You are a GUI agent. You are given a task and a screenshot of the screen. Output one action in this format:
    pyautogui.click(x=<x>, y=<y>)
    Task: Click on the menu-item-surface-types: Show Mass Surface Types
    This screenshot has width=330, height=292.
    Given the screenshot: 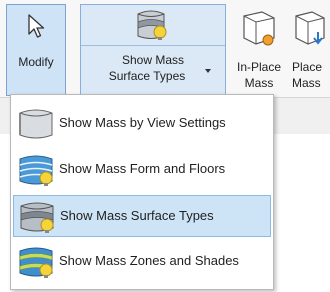 What is the action you would take?
    pyautogui.click(x=142, y=216)
    